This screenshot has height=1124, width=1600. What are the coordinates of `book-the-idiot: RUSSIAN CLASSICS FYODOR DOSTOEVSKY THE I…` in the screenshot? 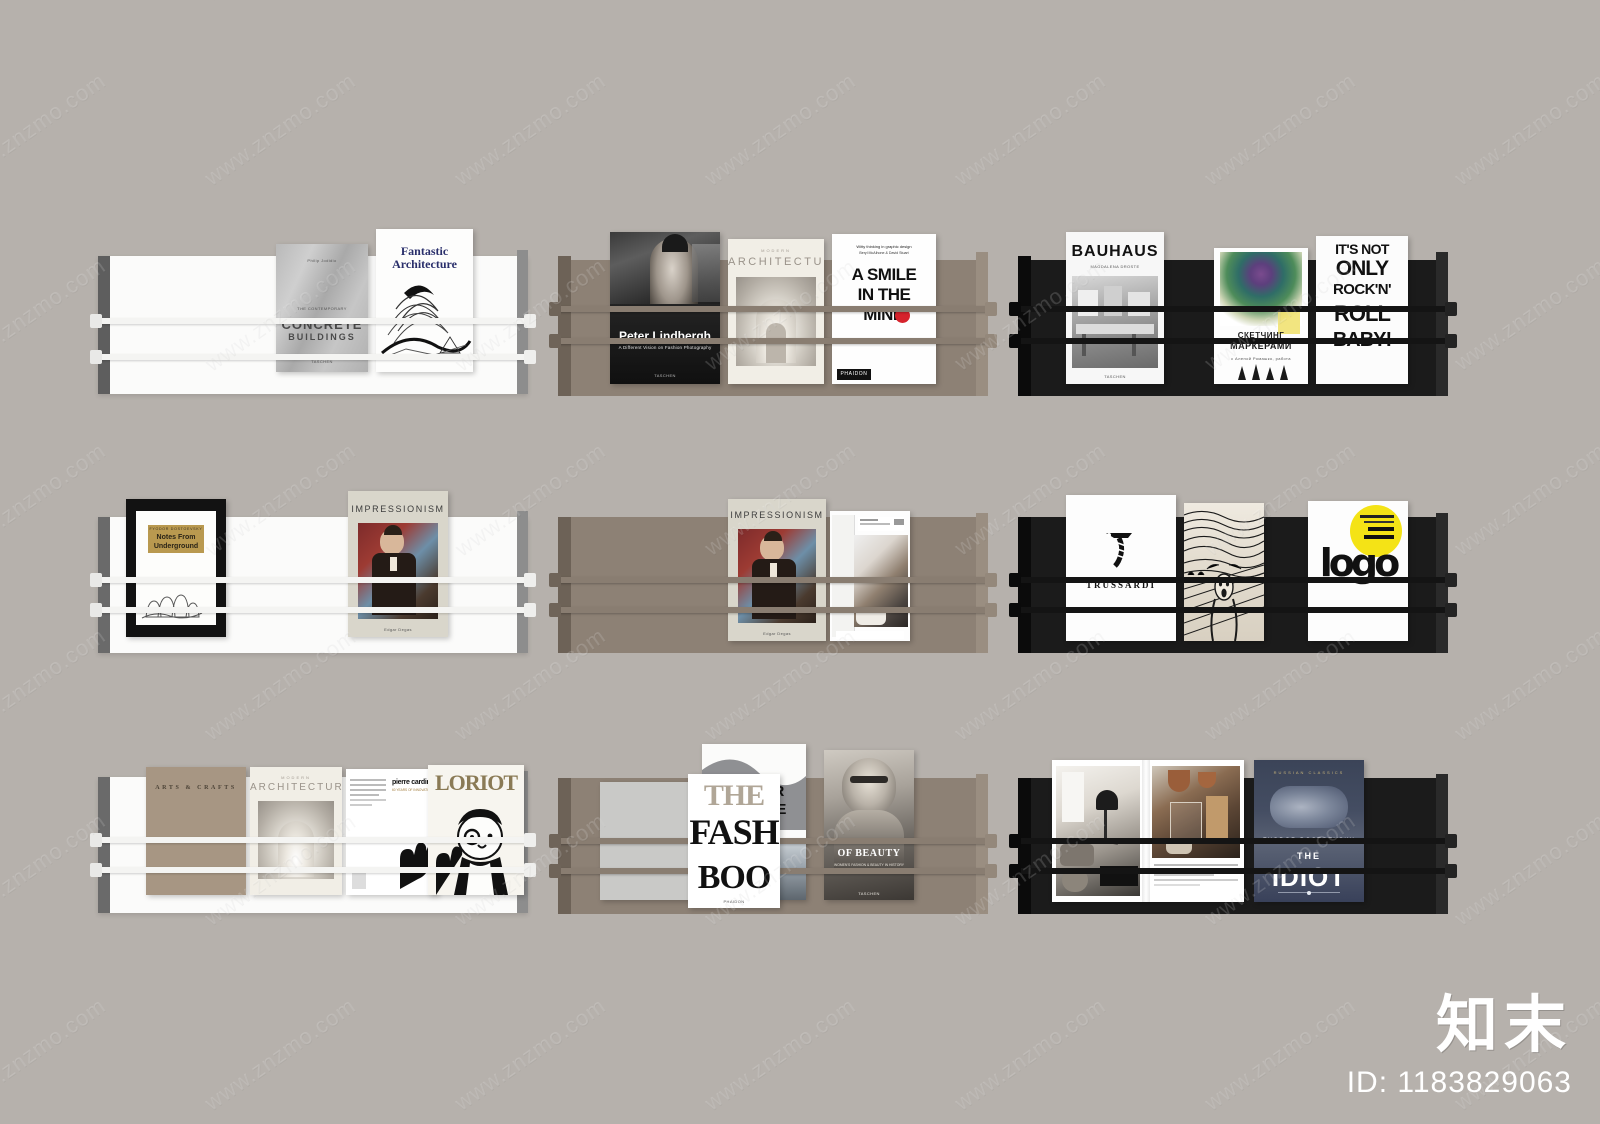 It's located at (1309, 831).